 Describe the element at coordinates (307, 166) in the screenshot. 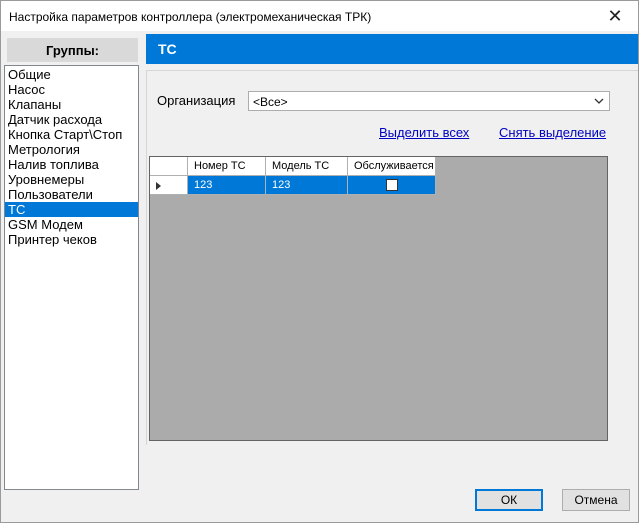

I see `column-header-model: Модель ТС` at that location.